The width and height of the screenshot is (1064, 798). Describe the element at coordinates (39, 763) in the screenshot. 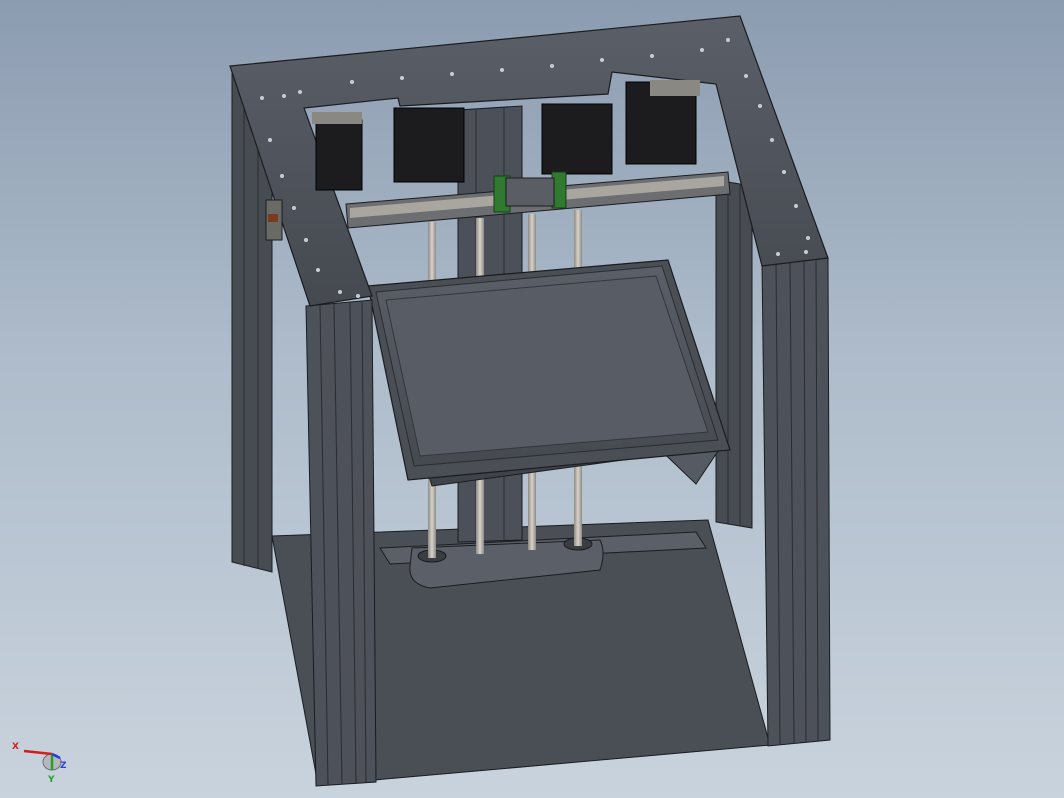

I see `axis-triad: X Y Z` at that location.